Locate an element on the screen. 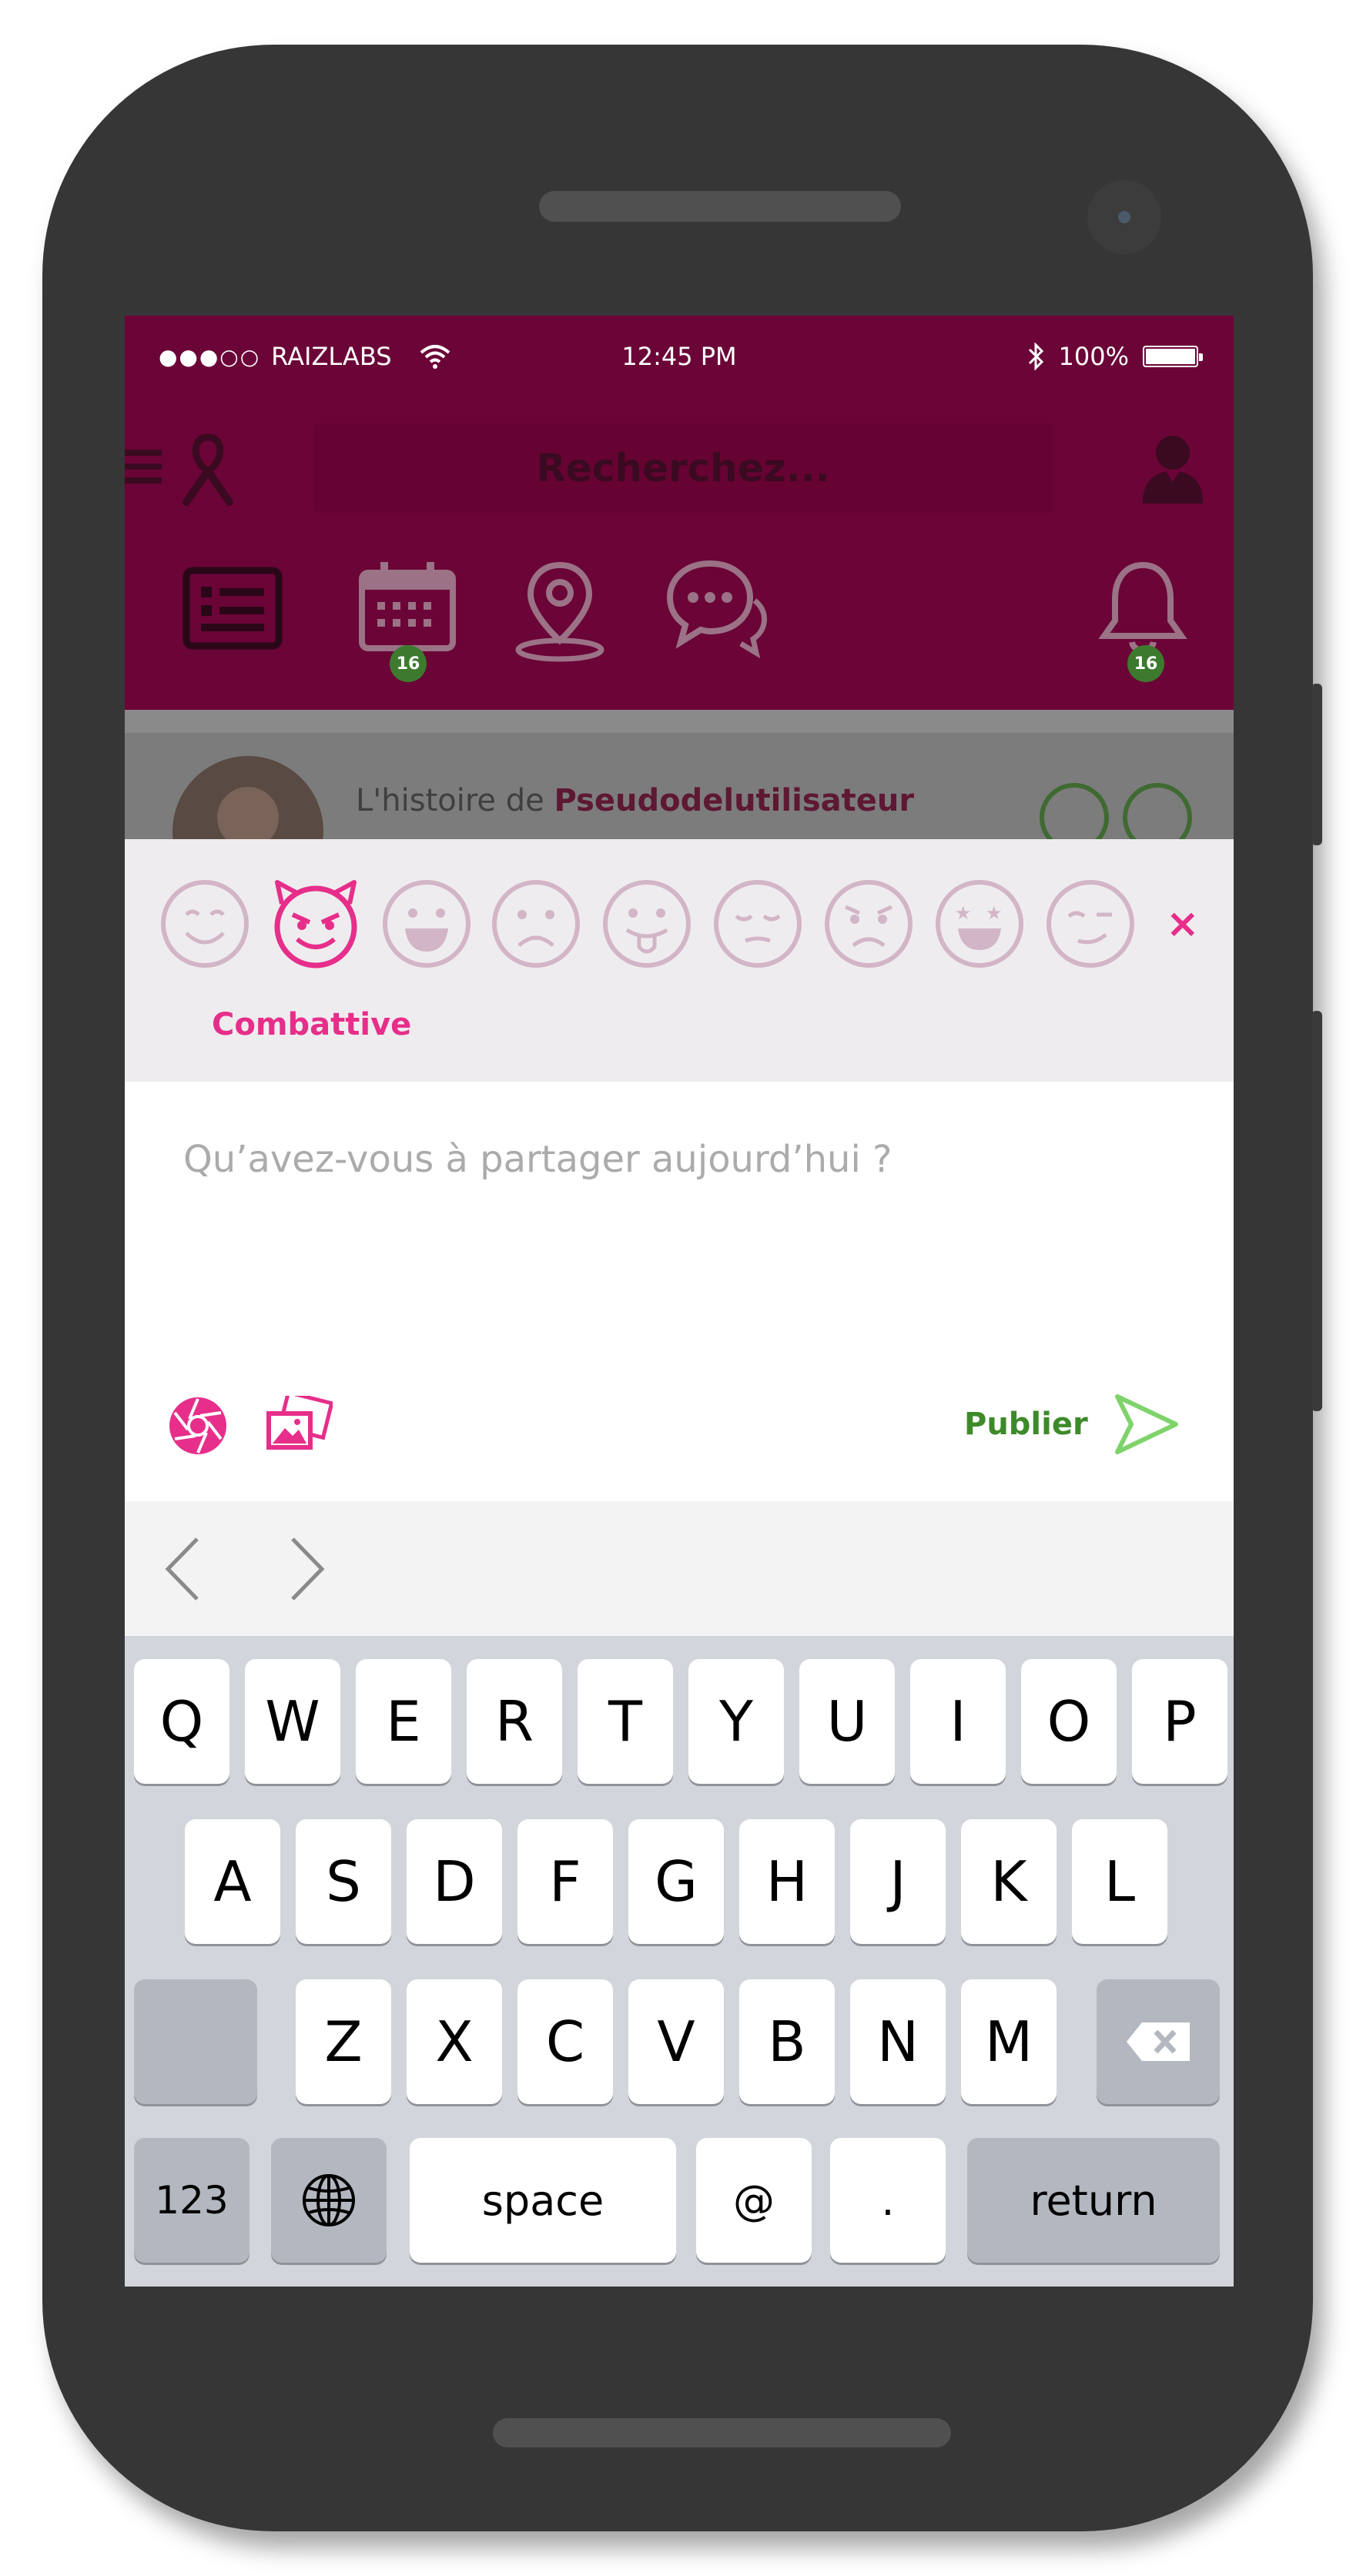 The height and width of the screenshot is (2576, 1363). notifications-bell-icon is located at coordinates (1143, 609).